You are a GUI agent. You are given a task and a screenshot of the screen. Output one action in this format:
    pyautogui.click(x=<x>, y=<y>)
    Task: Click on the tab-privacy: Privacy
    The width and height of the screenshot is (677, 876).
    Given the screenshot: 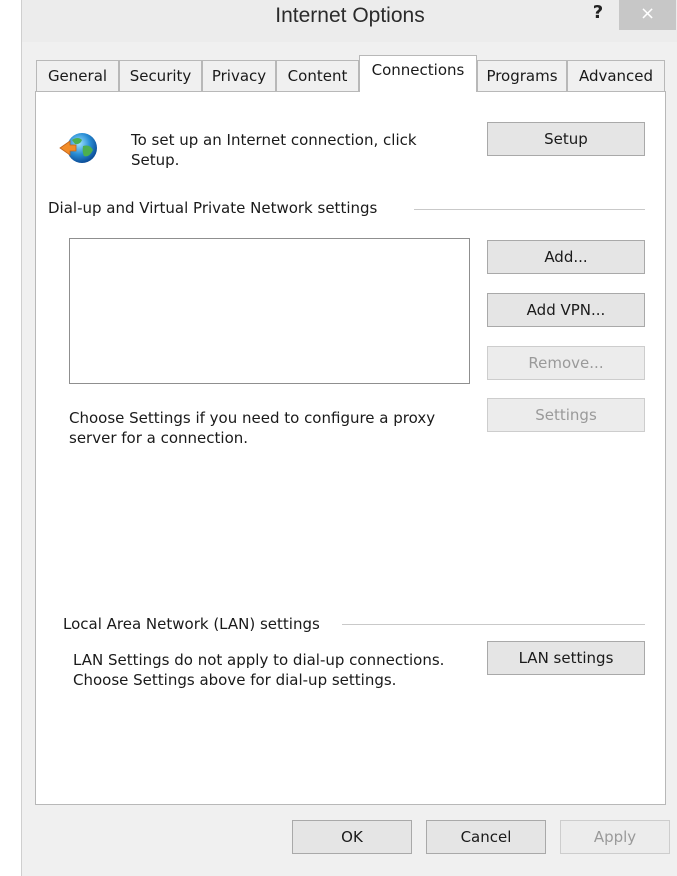 What is the action you would take?
    pyautogui.click(x=239, y=75)
    